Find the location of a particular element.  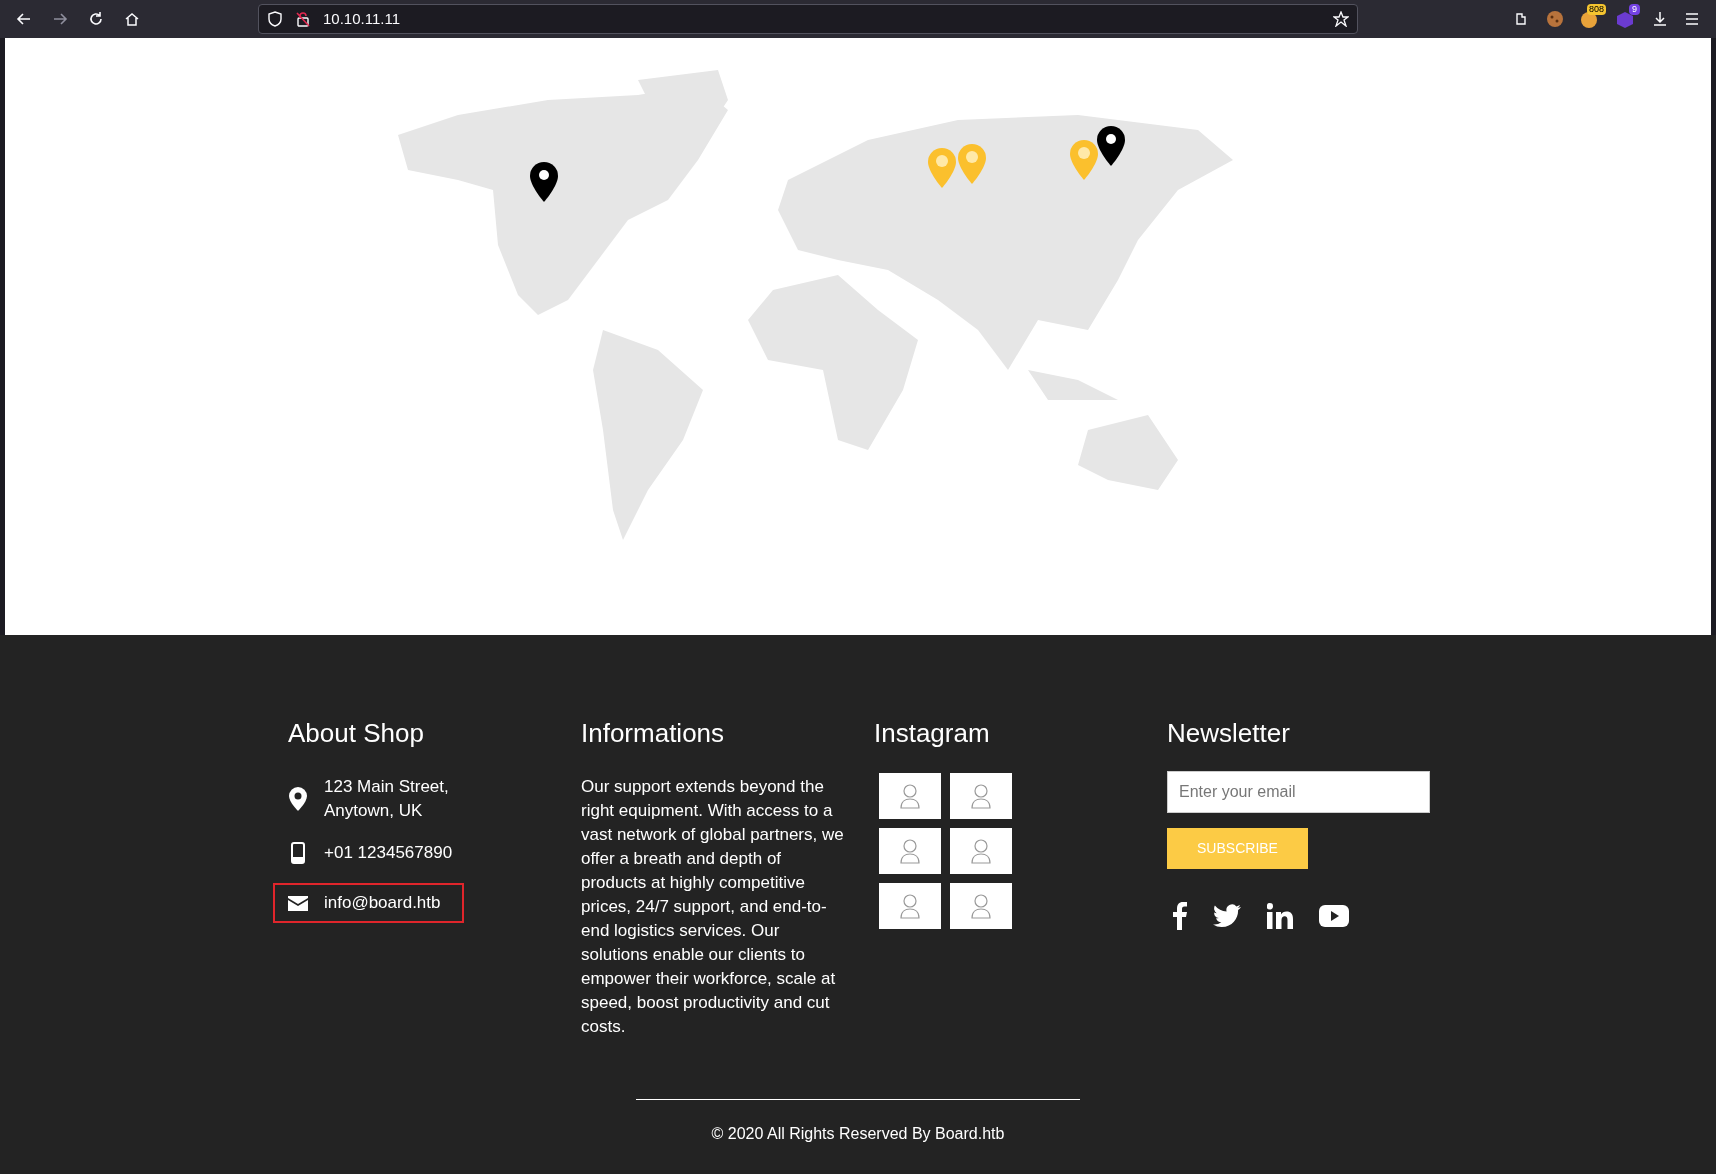

column-heading: Newsletter is located at coordinates (1229, 733).